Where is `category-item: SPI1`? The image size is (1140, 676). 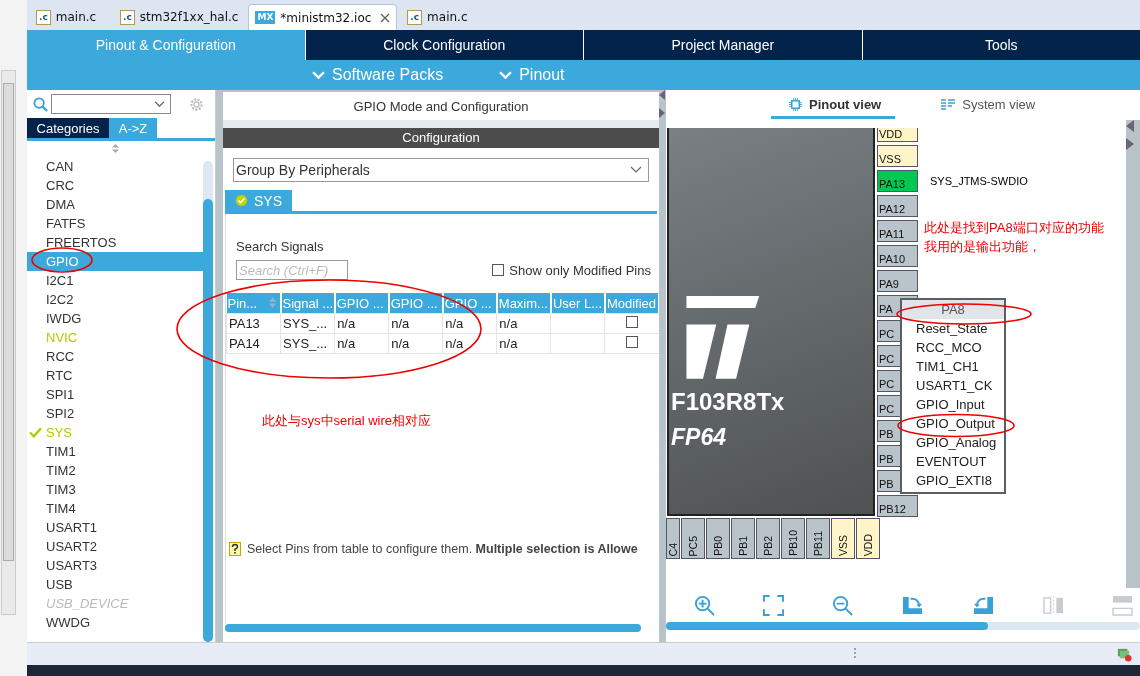 category-item: SPI1 is located at coordinates (115, 394).